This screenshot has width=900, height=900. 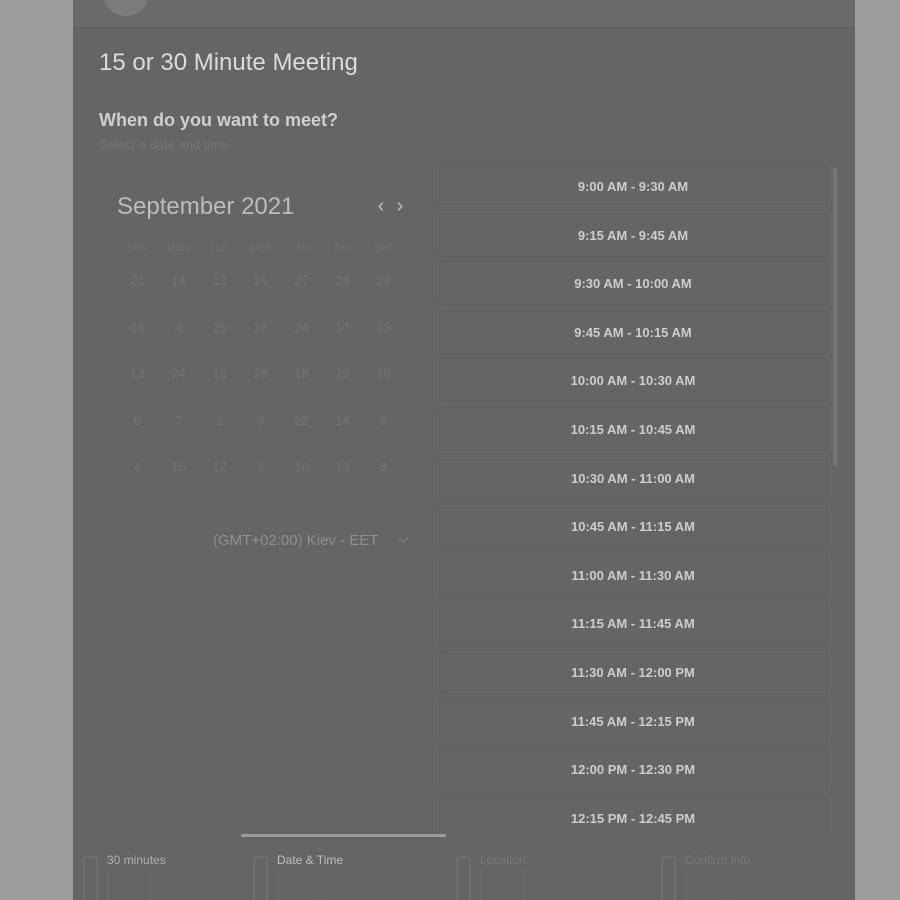 I want to click on subtitle: Select a date and time, so click(x=164, y=144).